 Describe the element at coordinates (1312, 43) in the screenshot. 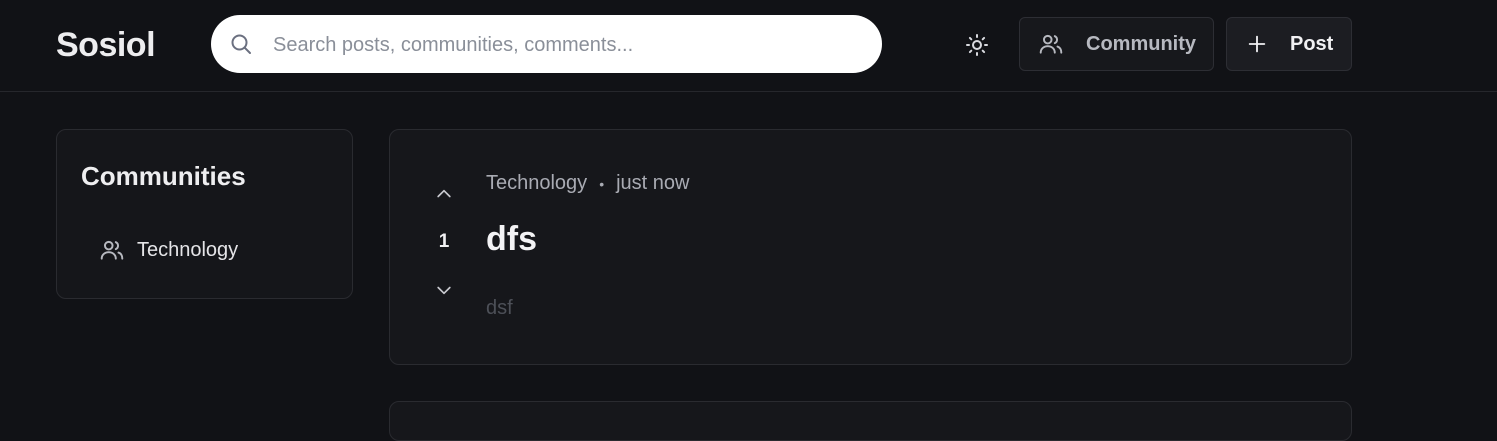

I see `post-button-label: Post` at that location.